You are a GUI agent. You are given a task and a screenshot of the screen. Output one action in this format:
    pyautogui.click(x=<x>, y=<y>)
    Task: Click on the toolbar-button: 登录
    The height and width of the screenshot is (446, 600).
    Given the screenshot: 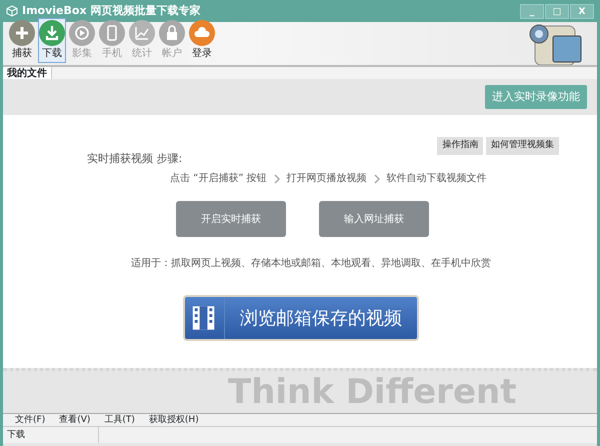 What is the action you would take?
    pyautogui.click(x=202, y=40)
    